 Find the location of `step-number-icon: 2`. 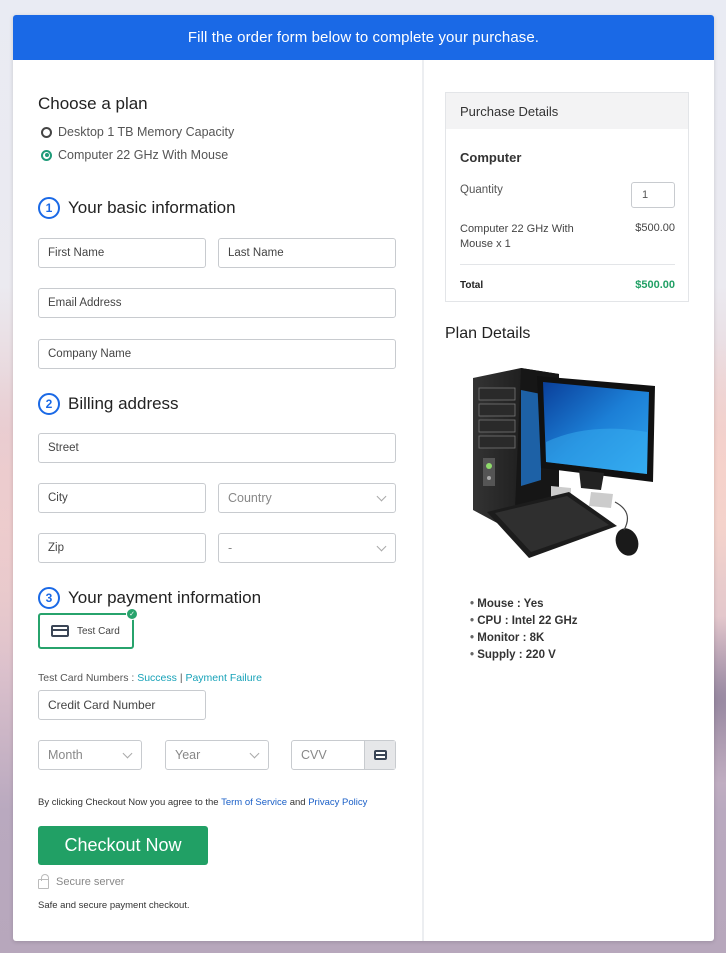

step-number-icon: 2 is located at coordinates (49, 404).